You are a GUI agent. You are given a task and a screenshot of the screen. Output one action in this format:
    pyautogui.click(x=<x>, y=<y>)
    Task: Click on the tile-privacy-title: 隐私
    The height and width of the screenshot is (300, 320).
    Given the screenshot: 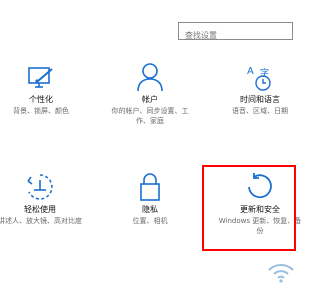 What is the action you would take?
    pyautogui.click(x=150, y=209)
    